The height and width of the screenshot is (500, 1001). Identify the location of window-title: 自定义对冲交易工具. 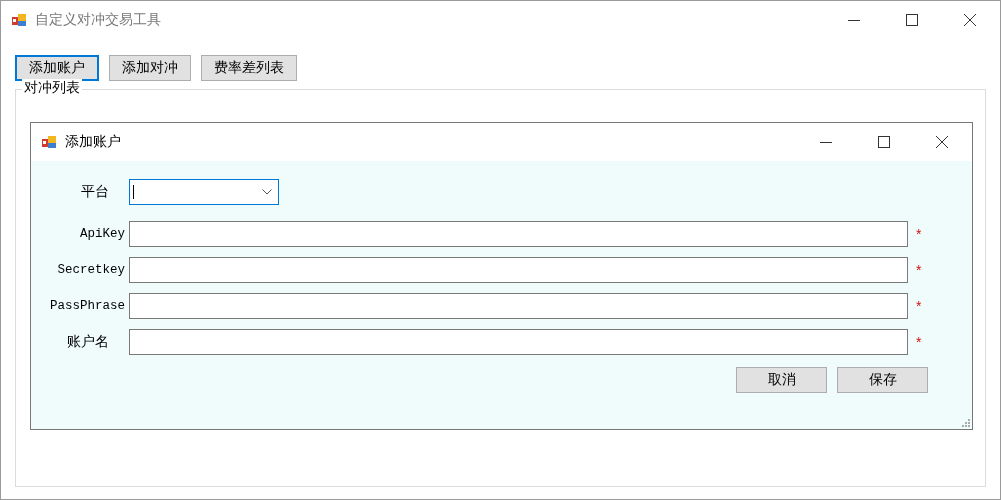
(98, 20).